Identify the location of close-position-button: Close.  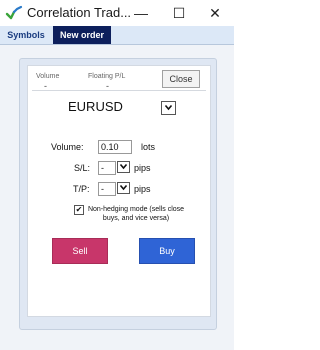
(181, 79).